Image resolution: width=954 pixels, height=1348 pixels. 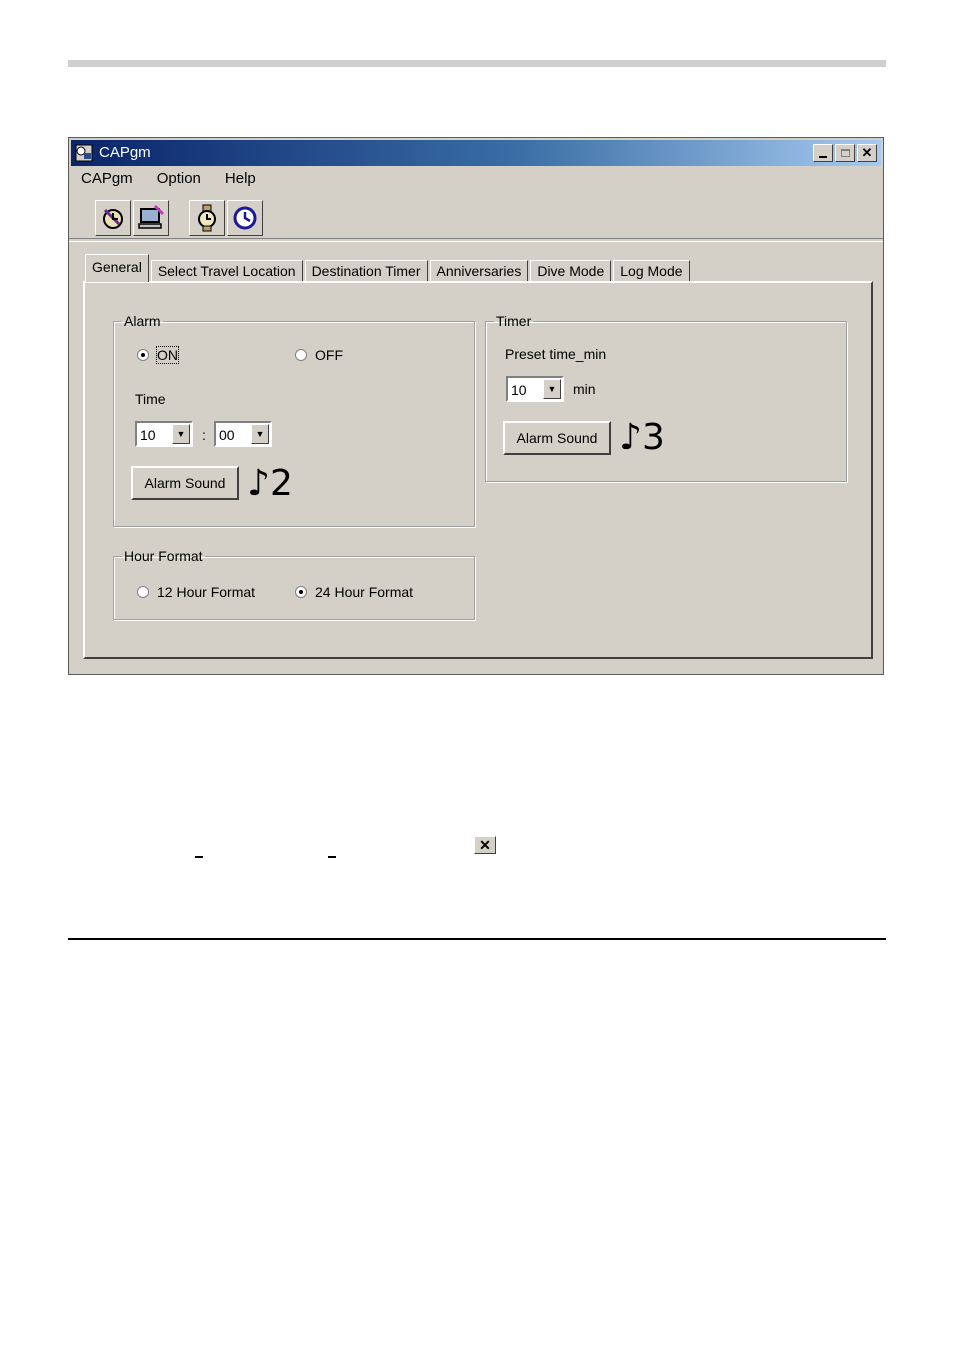 I want to click on upload-to-watch-button, so click(x=113, y=218).